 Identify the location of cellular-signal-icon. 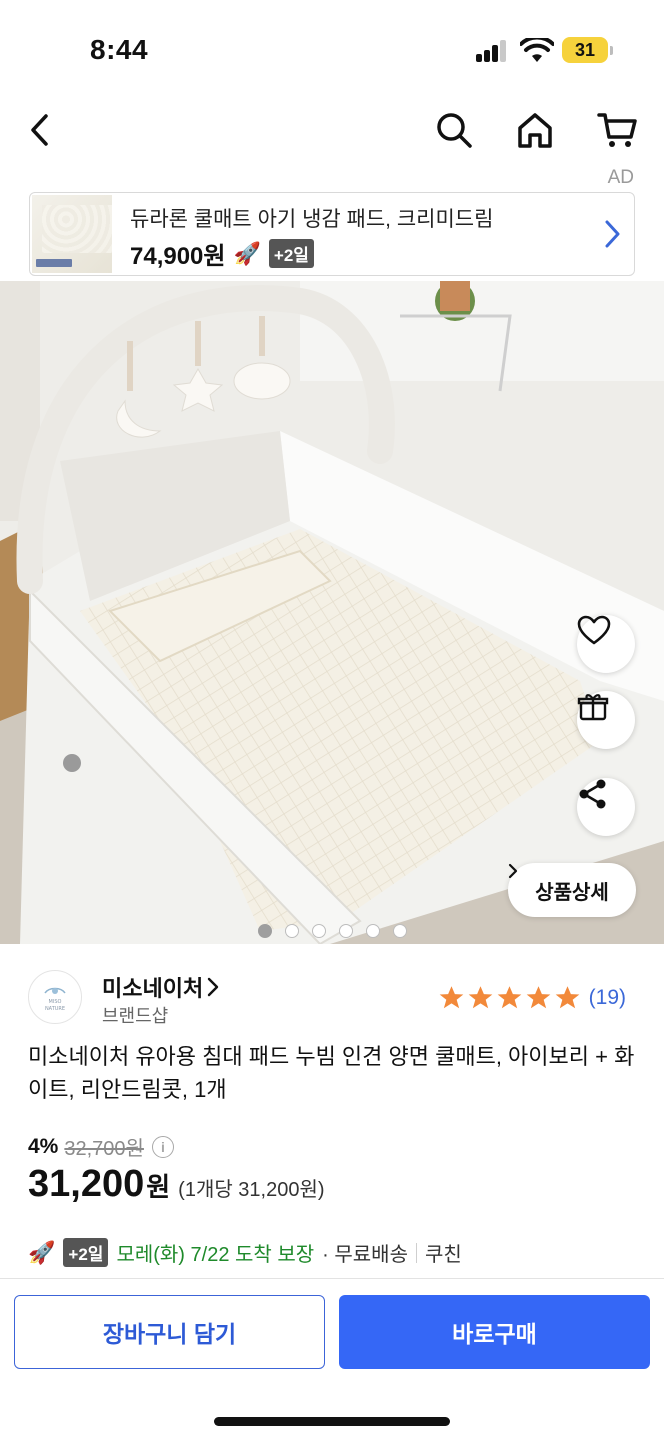
(492, 51).